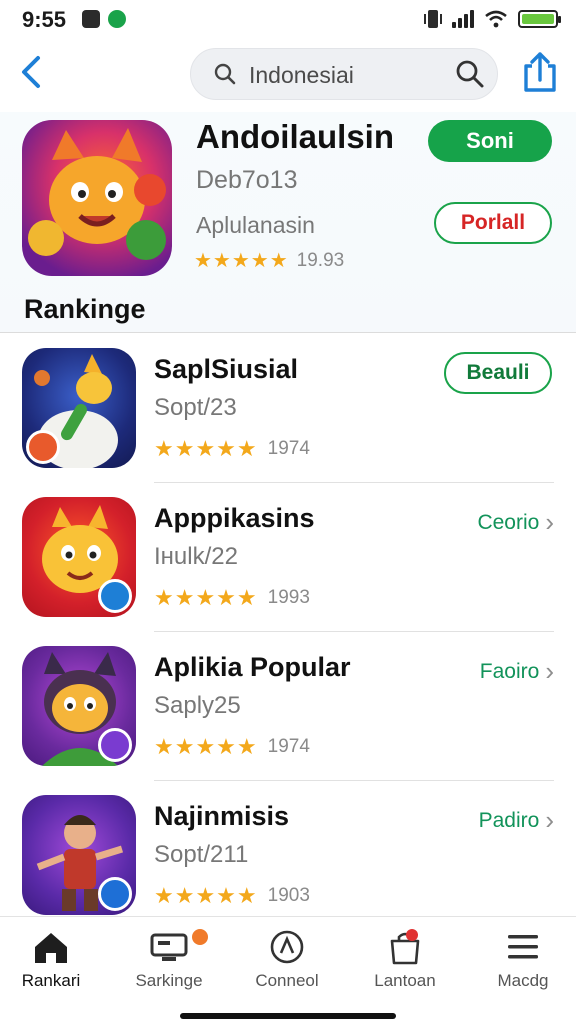  Describe the element at coordinates (509, 671) in the screenshot. I see `app-link-label: Faoiro` at that location.